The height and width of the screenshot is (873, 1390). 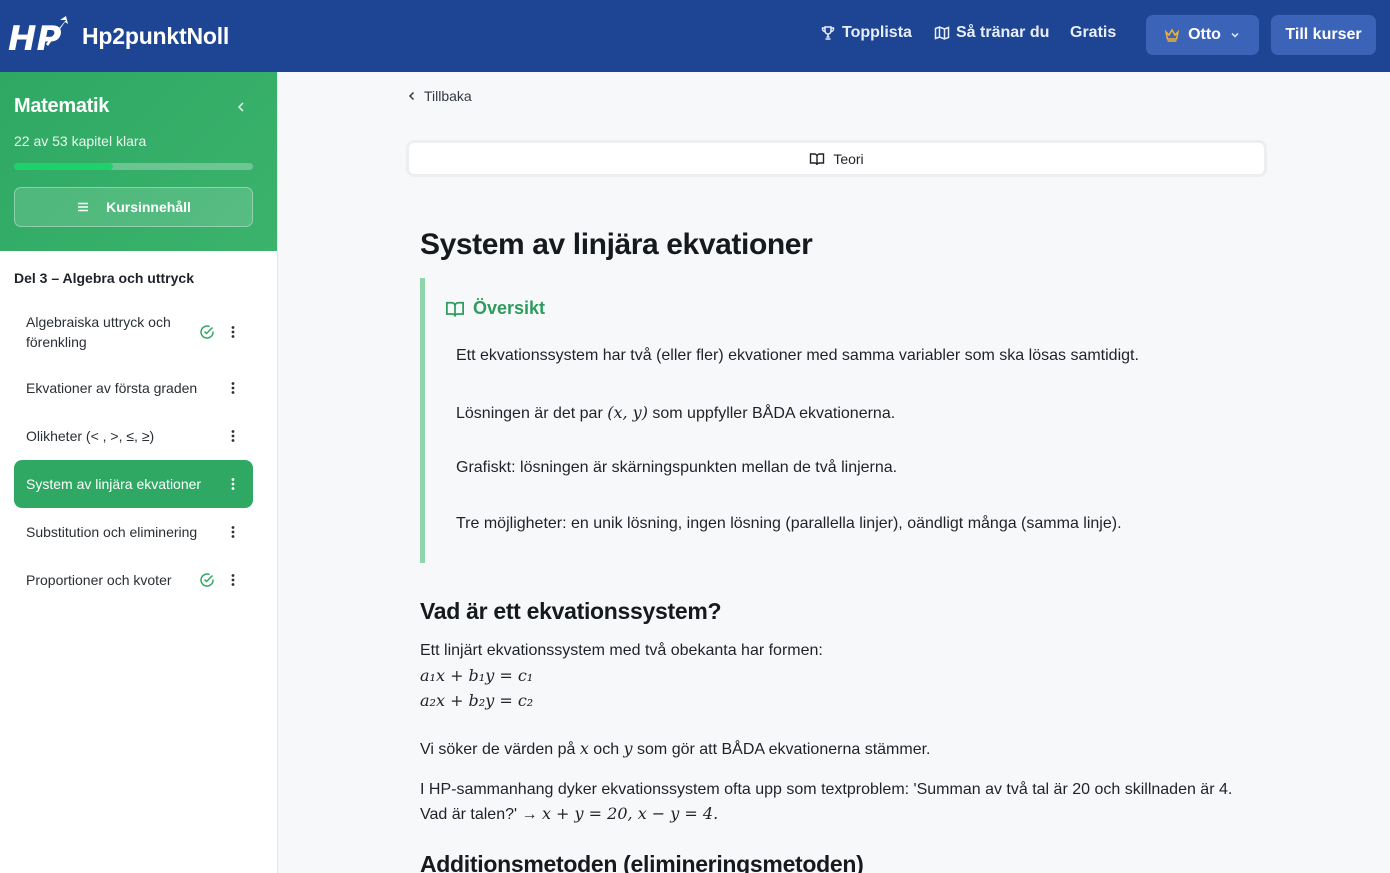 I want to click on tab-teori-label: Teori, so click(x=848, y=158).